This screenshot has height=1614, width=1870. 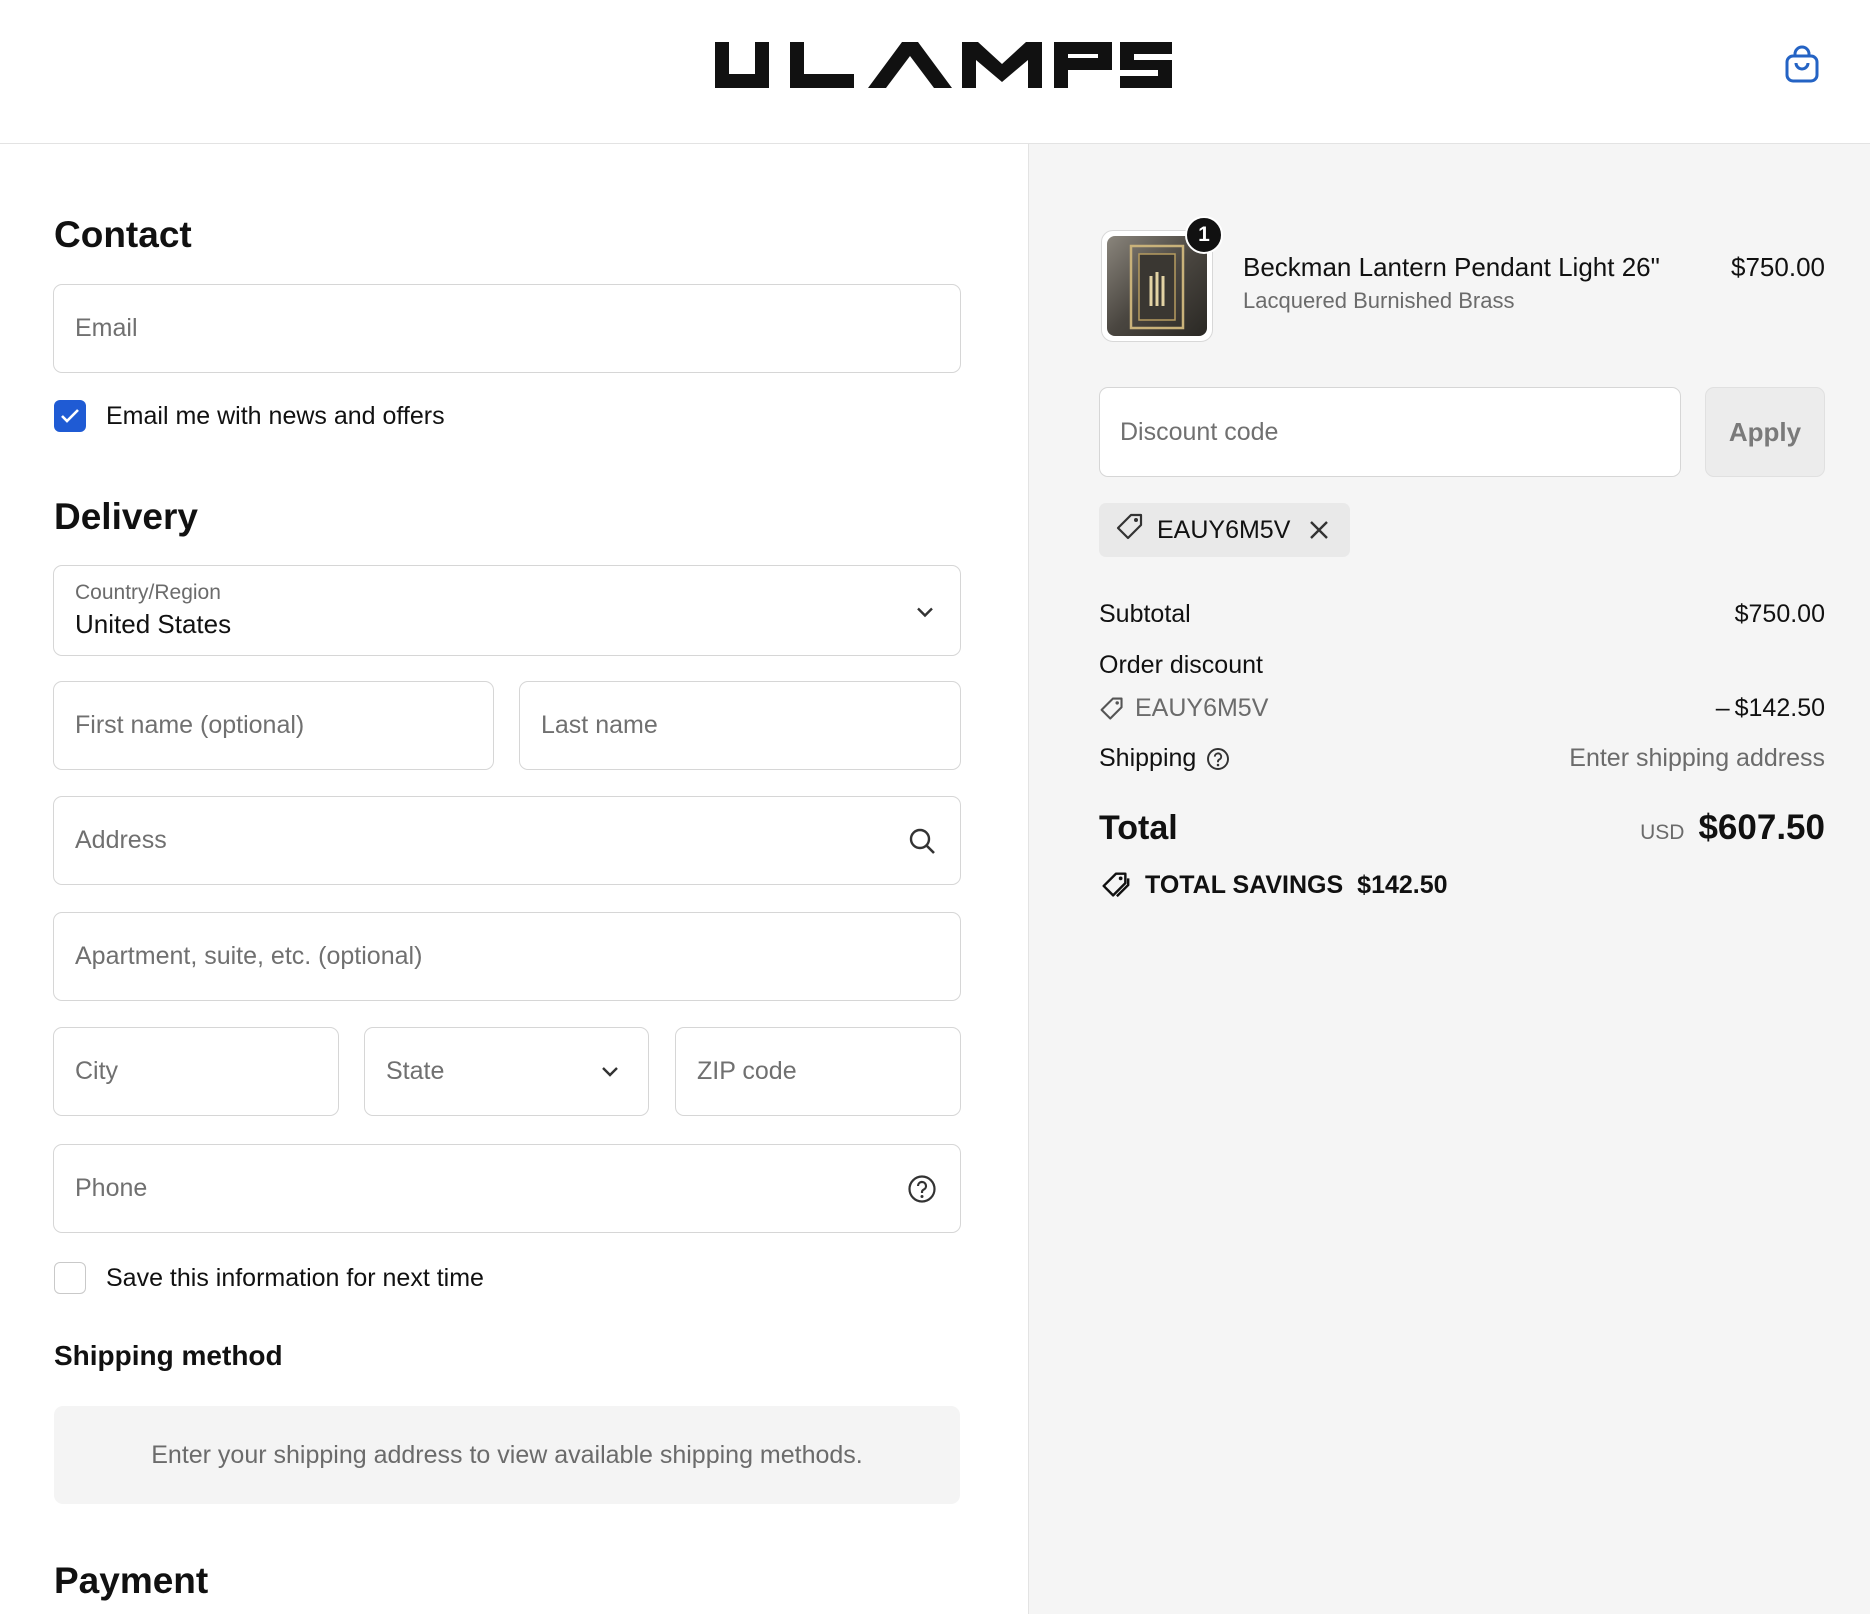 What do you see at coordinates (507, 328) in the screenshot?
I see `email-field: Email` at bounding box center [507, 328].